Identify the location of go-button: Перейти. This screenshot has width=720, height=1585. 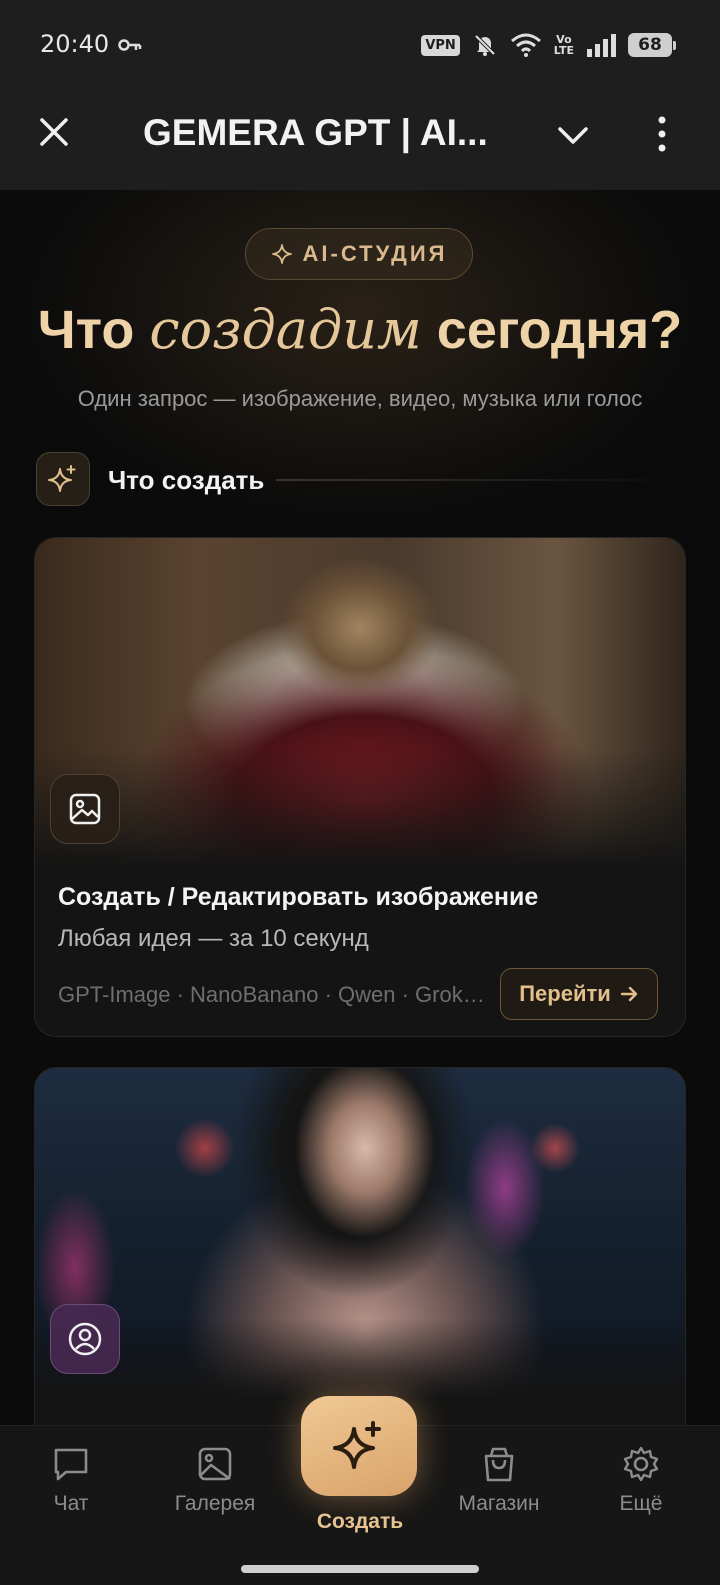
(579, 994).